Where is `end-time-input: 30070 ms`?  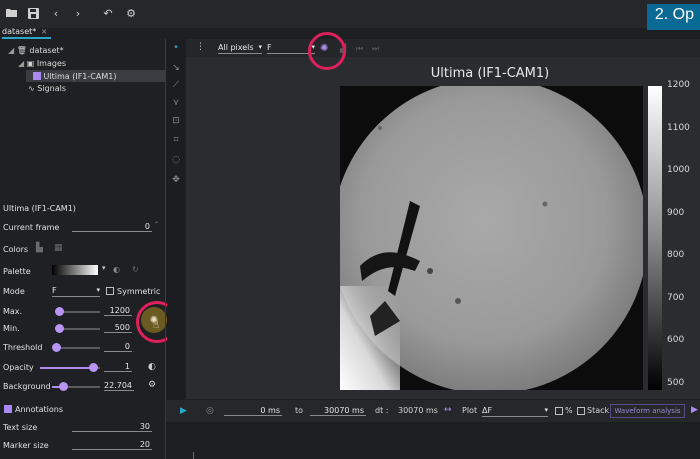
end-time-input: 30070 ms is located at coordinates (338, 411).